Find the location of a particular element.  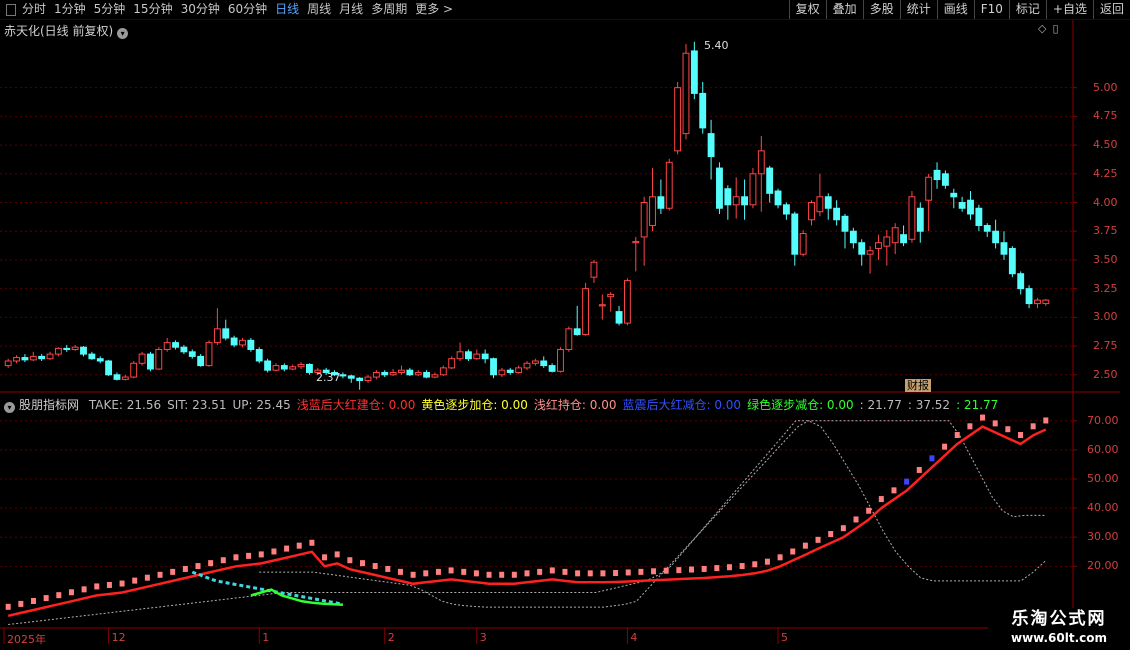

financial-report-tag: 财报 is located at coordinates (918, 385).